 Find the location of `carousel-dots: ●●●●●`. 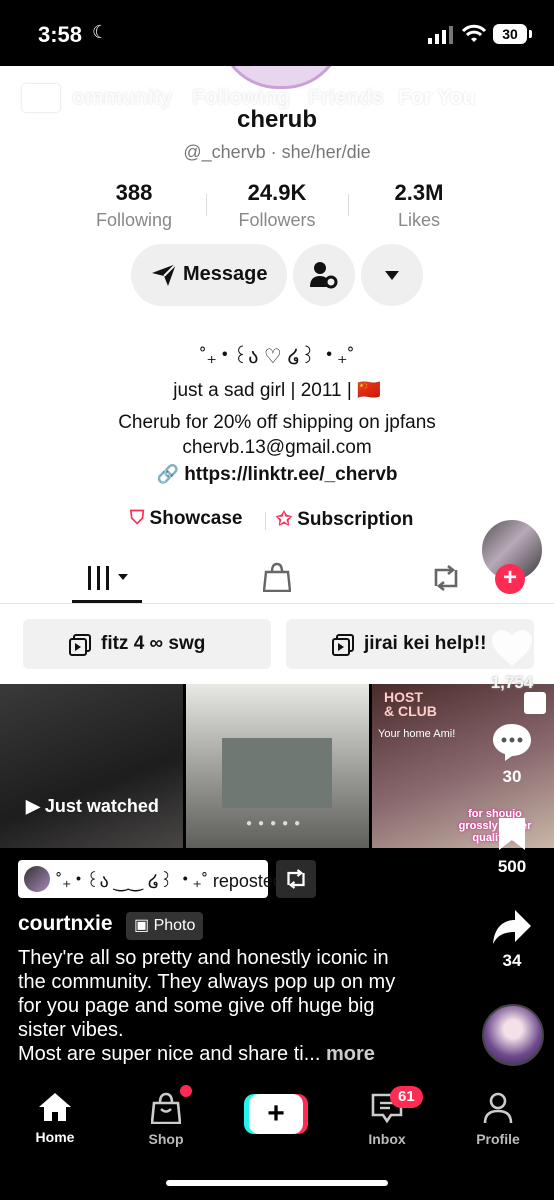

carousel-dots: ●●●●● is located at coordinates (276, 823).